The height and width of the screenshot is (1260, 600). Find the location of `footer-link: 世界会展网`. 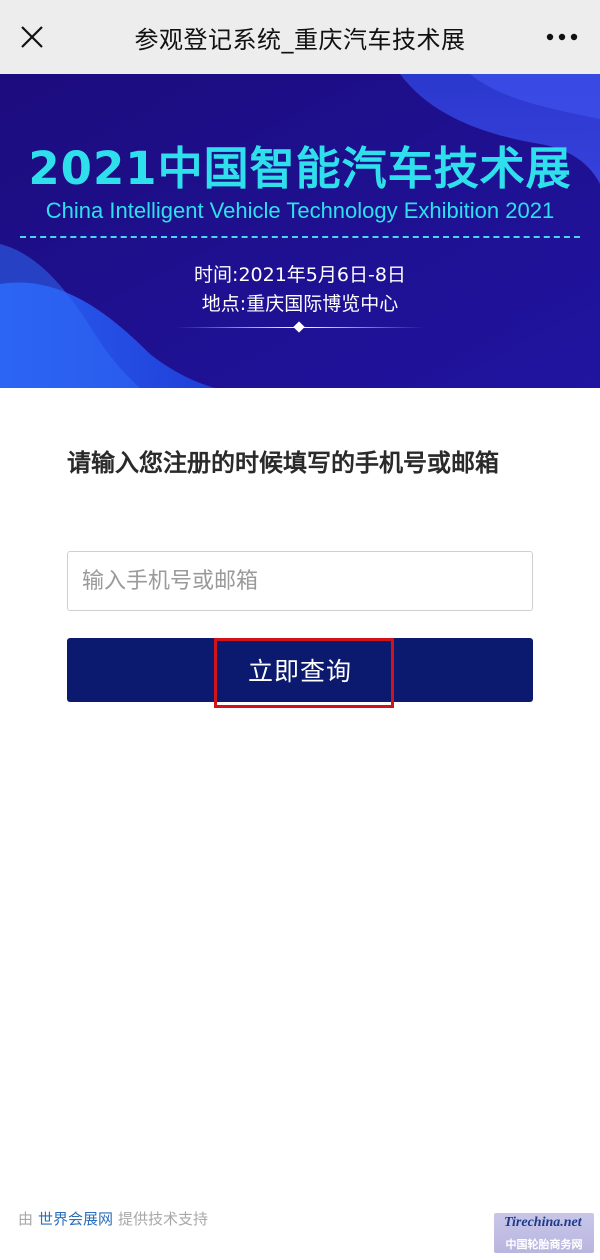

footer-link: 世界会展网 is located at coordinates (75, 1219).